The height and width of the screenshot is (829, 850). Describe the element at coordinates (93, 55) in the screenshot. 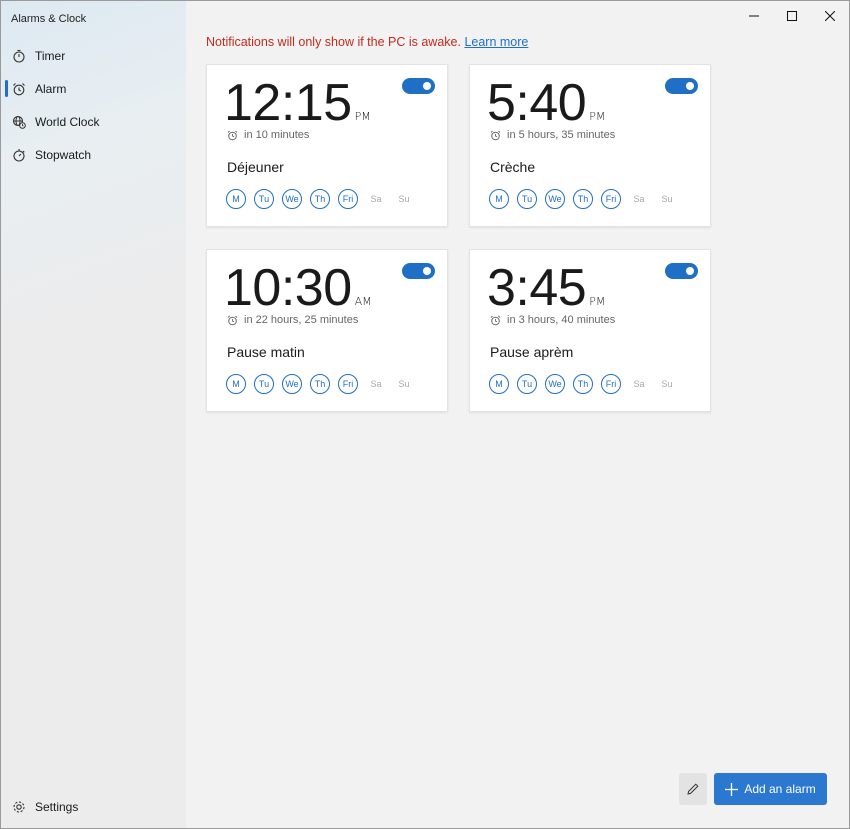

I see `sidebar-item-timer: Timer` at that location.